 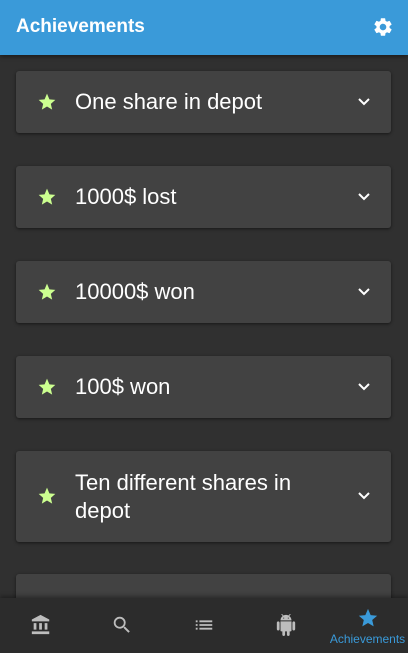 I want to click on achievement-label: 100$ won, so click(x=123, y=386).